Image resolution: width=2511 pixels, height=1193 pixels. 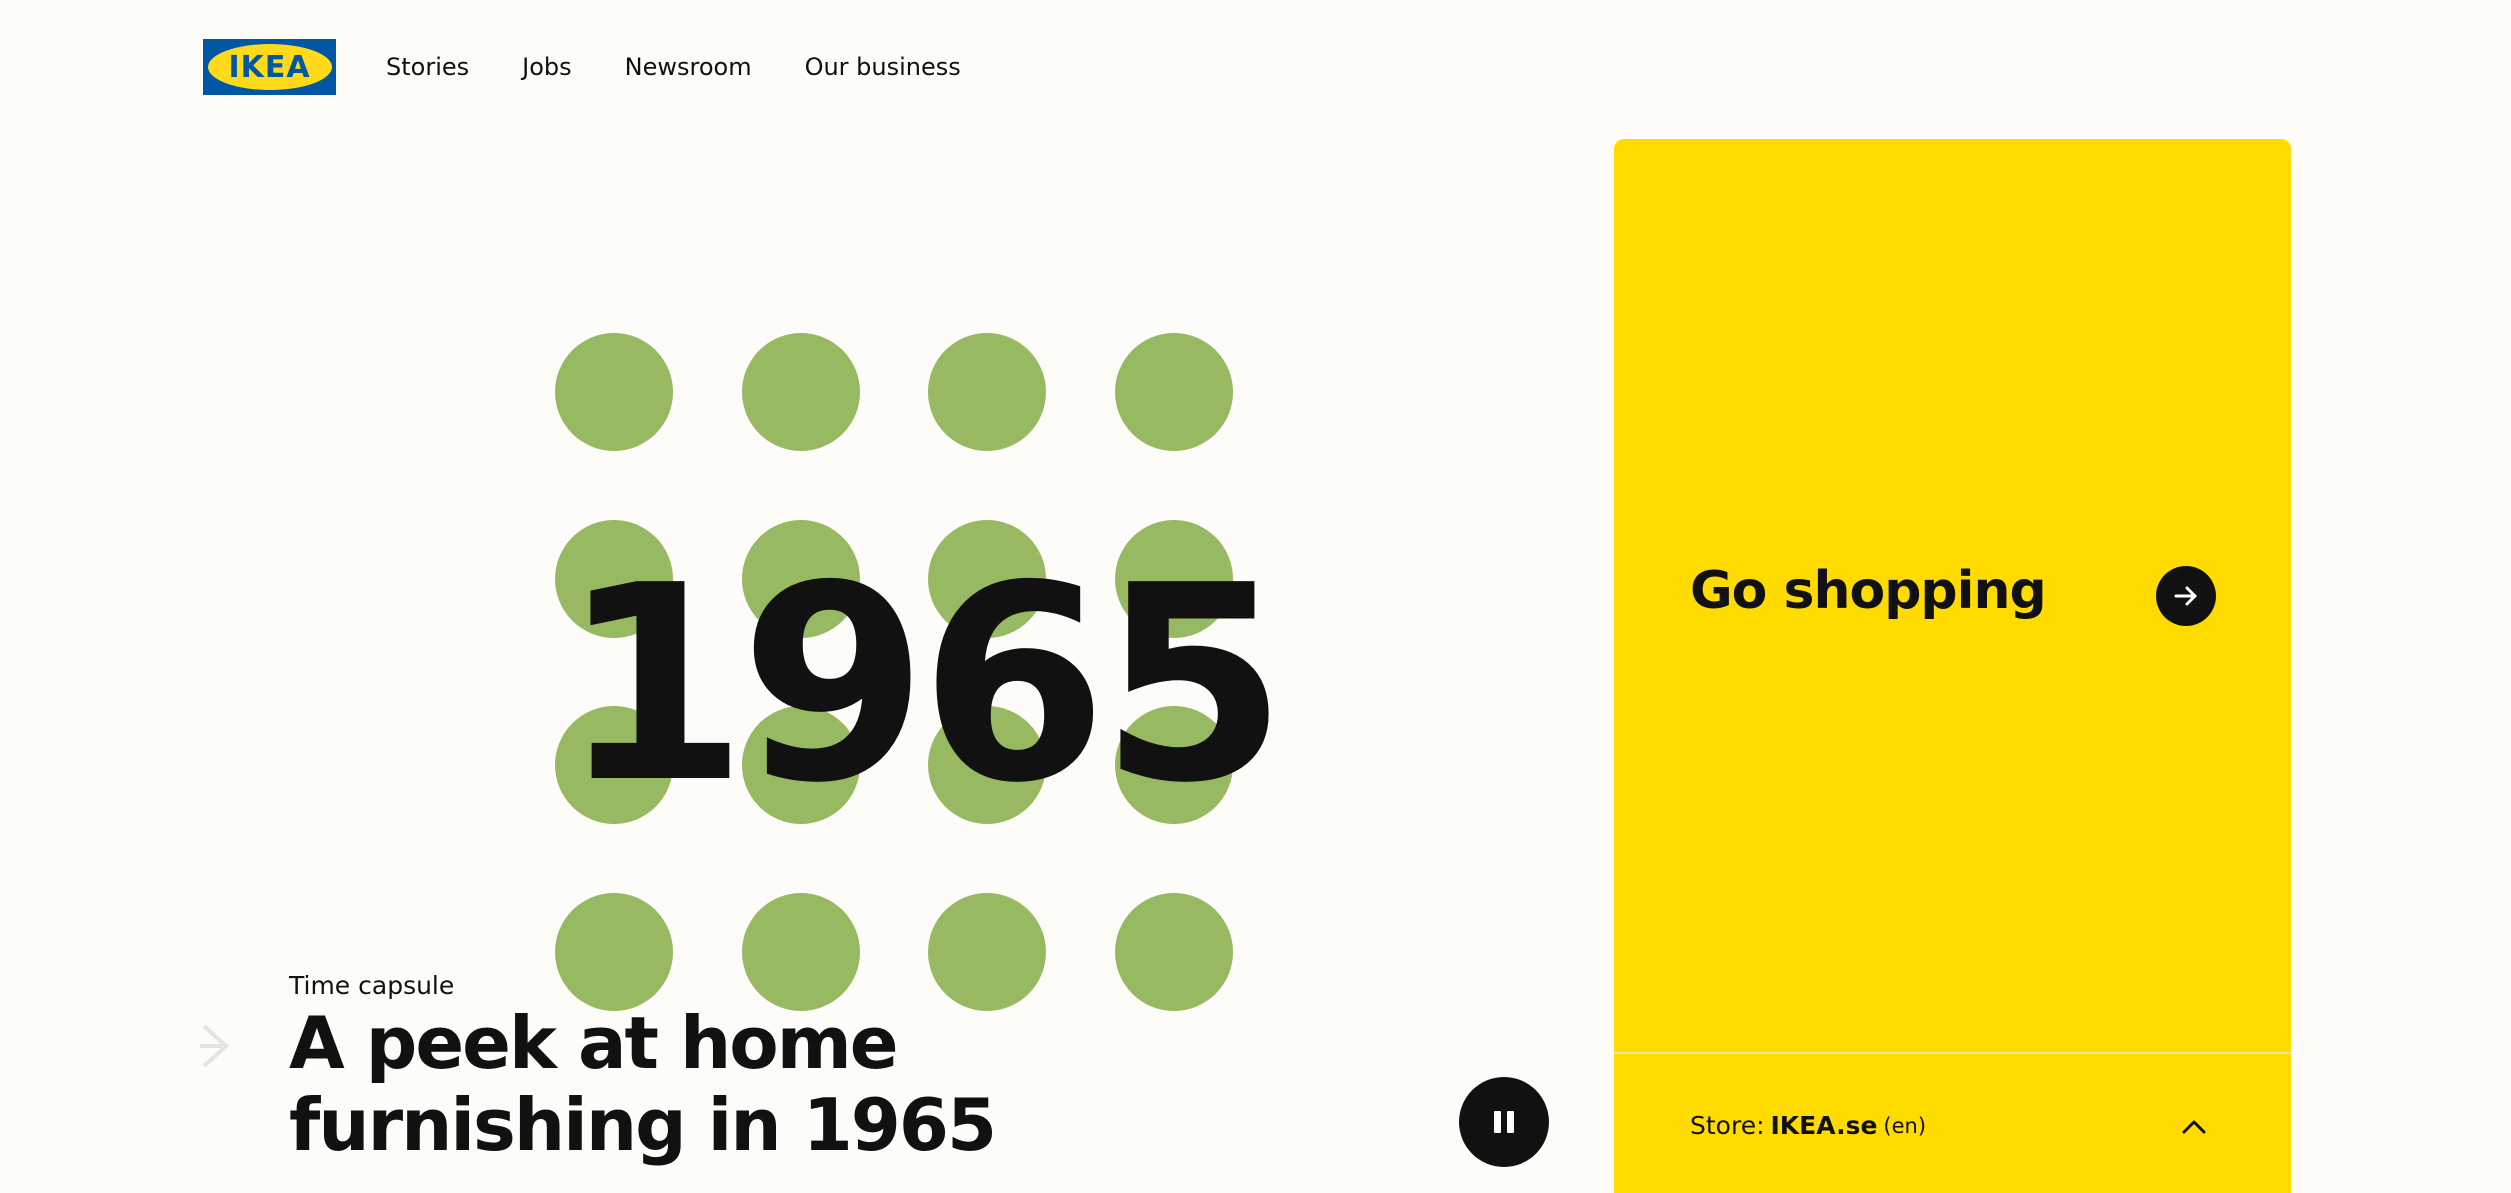 I want to click on pause-button, so click(x=1504, y=1122).